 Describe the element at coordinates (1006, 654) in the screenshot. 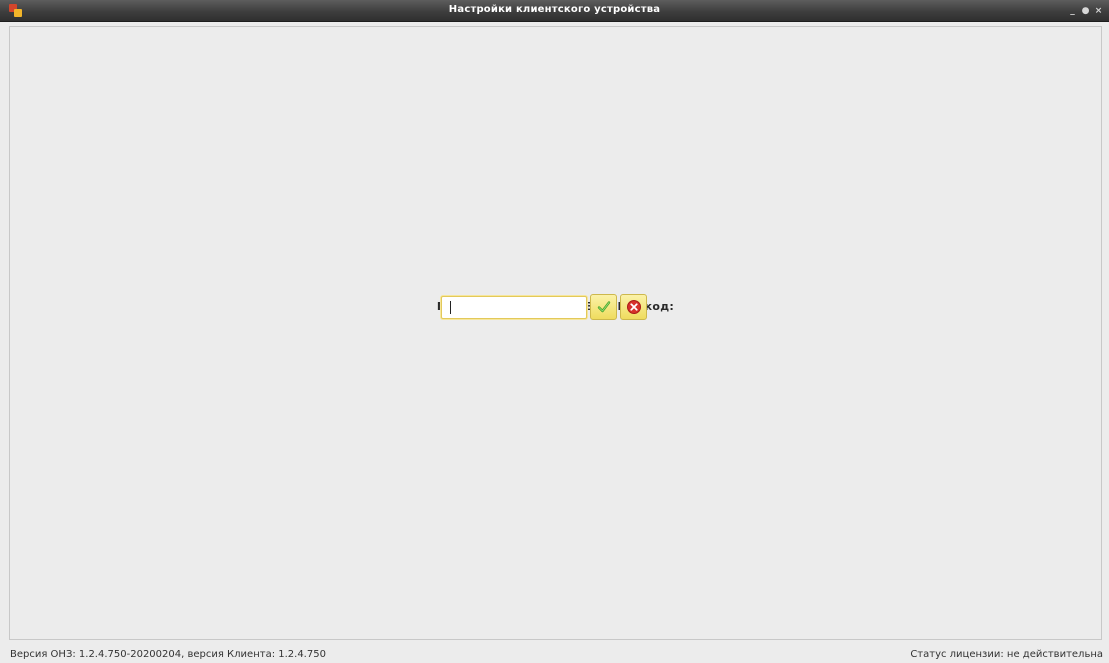

I see `license-status: Статус лицензии: не действительна` at that location.